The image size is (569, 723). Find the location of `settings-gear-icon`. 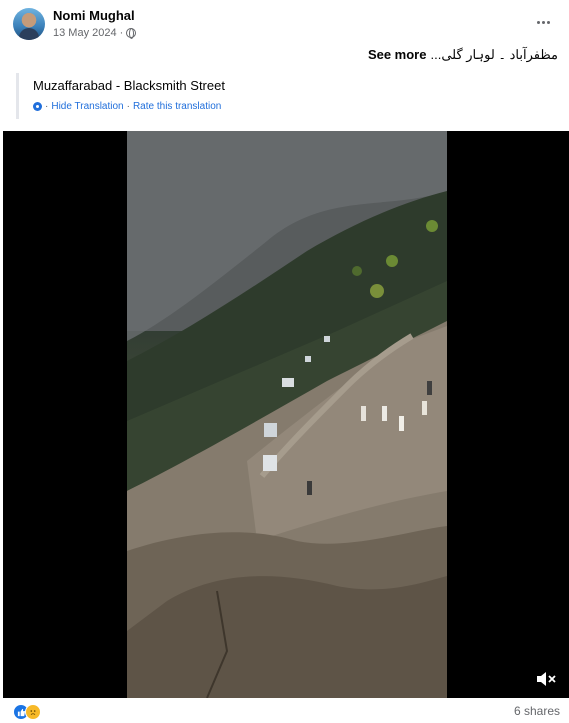

settings-gear-icon is located at coordinates (37, 106).